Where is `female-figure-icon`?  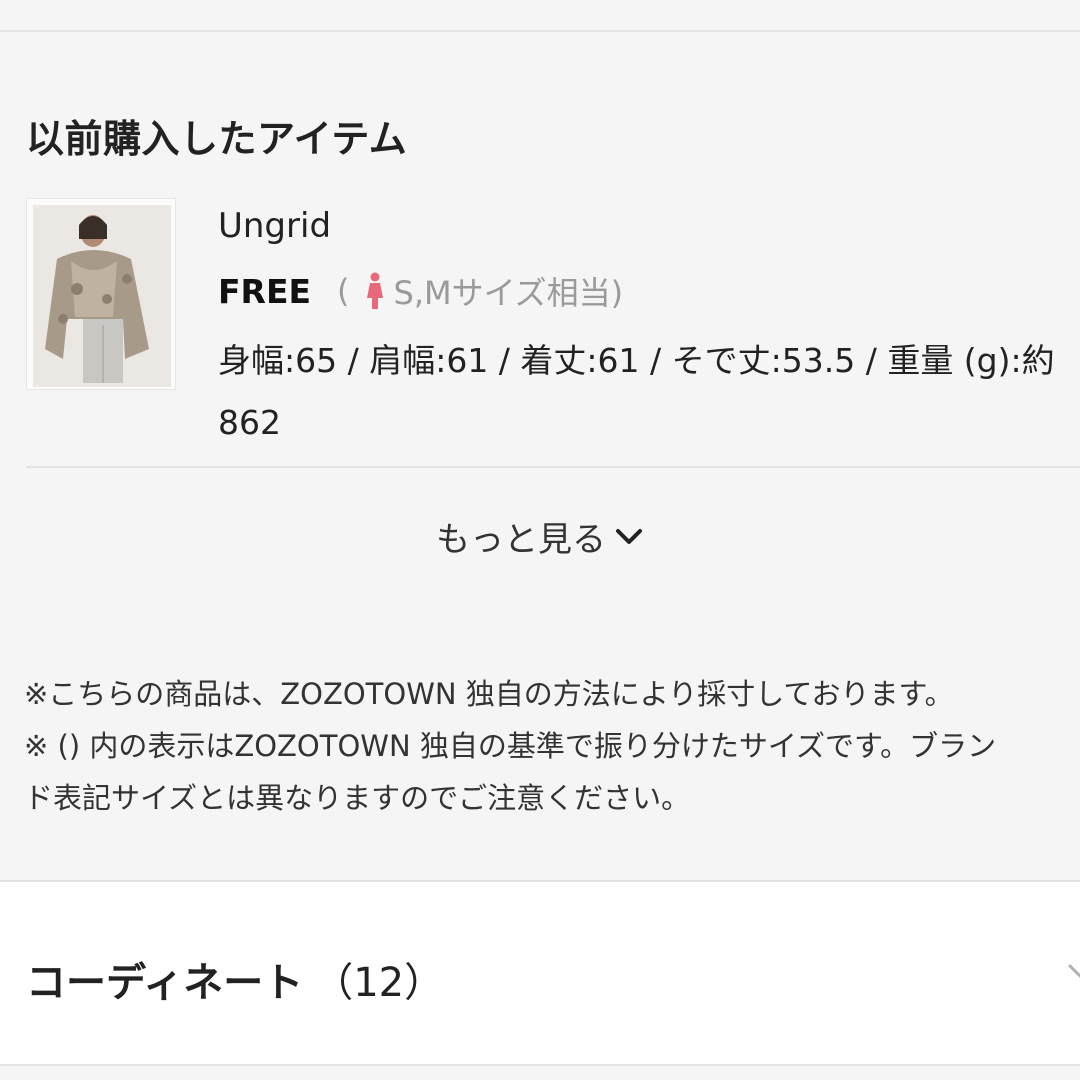 female-figure-icon is located at coordinates (374, 290).